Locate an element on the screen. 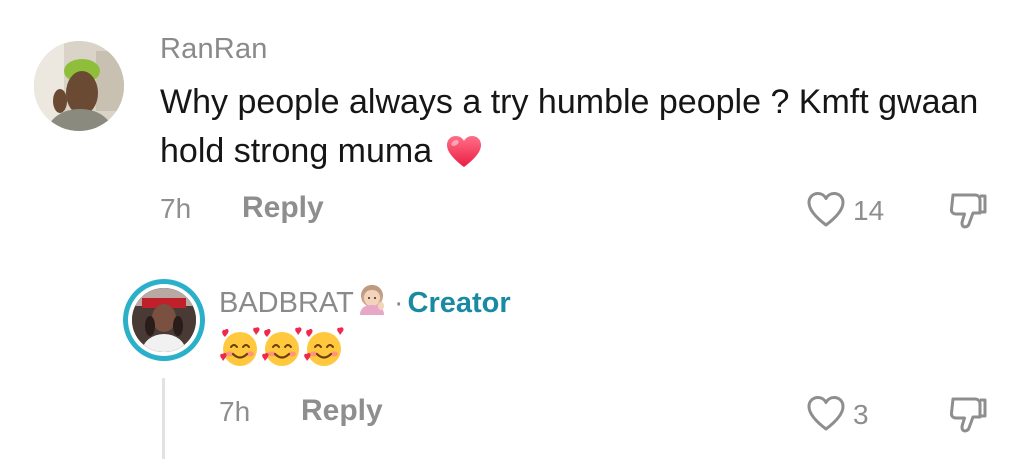  reply-header: BADBRAT · Creator is located at coordinates (365, 303).